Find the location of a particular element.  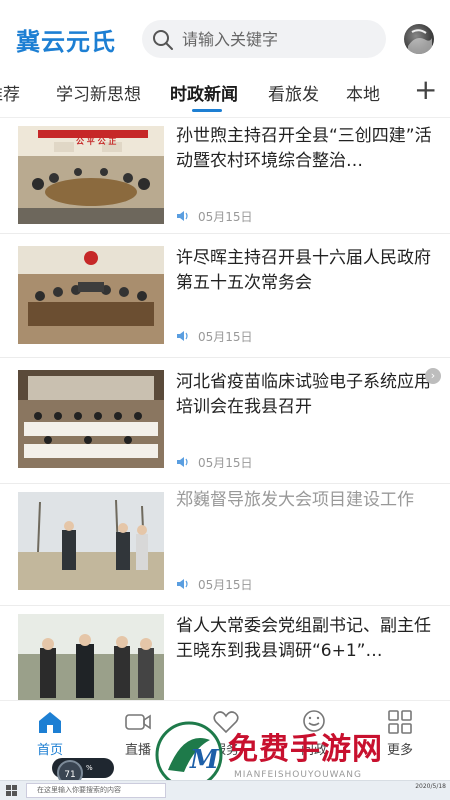

active-tab-indicator is located at coordinates (207, 110).